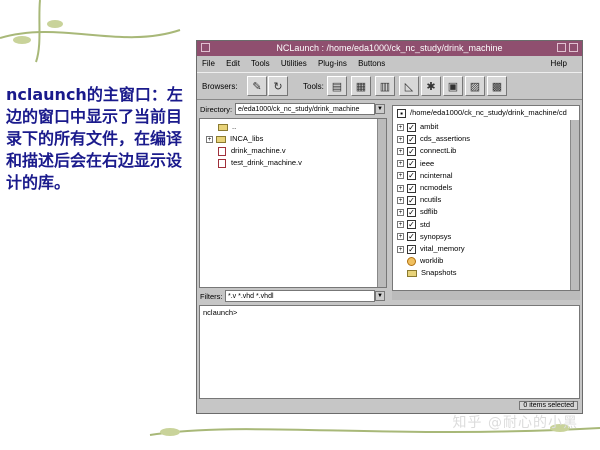 The width and height of the screenshot is (600, 450). Describe the element at coordinates (425, 176) in the screenshot. I see `library-item: + ✓ ncinternal` at that location.